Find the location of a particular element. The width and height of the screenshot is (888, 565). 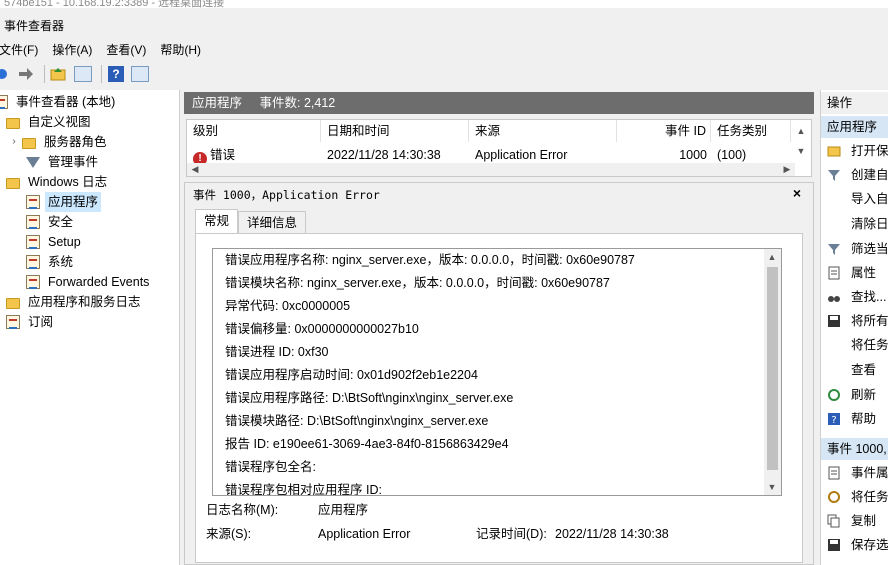

menu-bar: 文件(F) 操作(A) 查看(V) 帮助(H) is located at coordinates (444, 50).